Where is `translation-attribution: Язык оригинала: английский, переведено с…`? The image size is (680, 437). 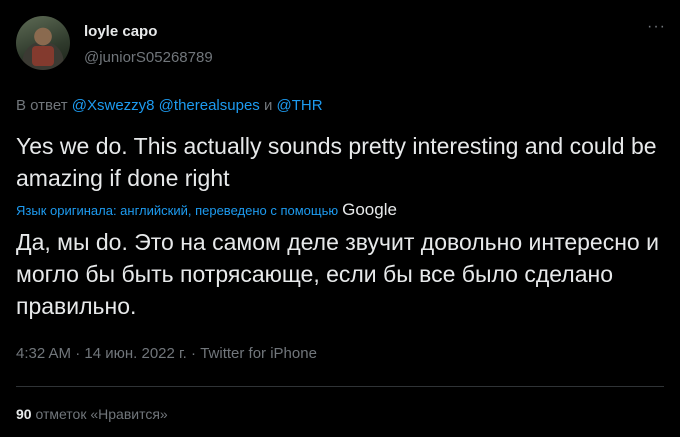 translation-attribution: Язык оригинала: английский, переведено с… is located at coordinates (206, 210).